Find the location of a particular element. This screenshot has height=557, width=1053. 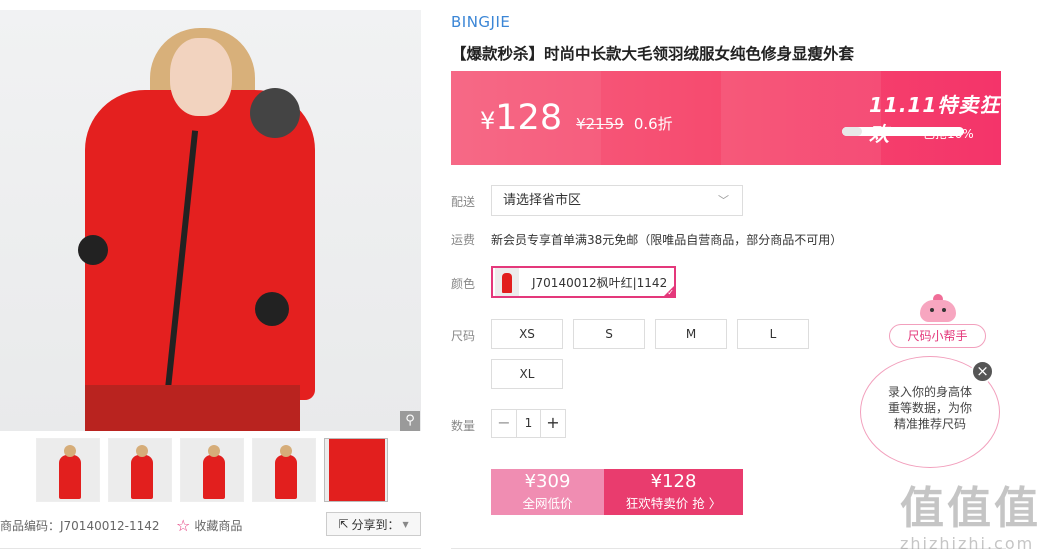

product-title: 【爆款秒杀】时尚中长款大毛领羽绒服女纯色修身显瘦外套 is located at coordinates (653, 54).